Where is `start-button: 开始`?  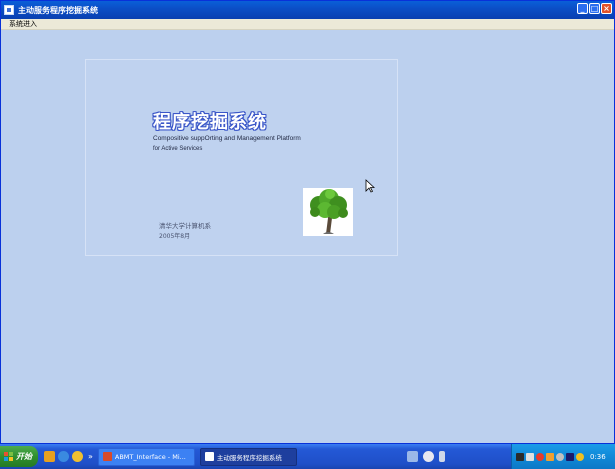 start-button: 开始 is located at coordinates (19, 456).